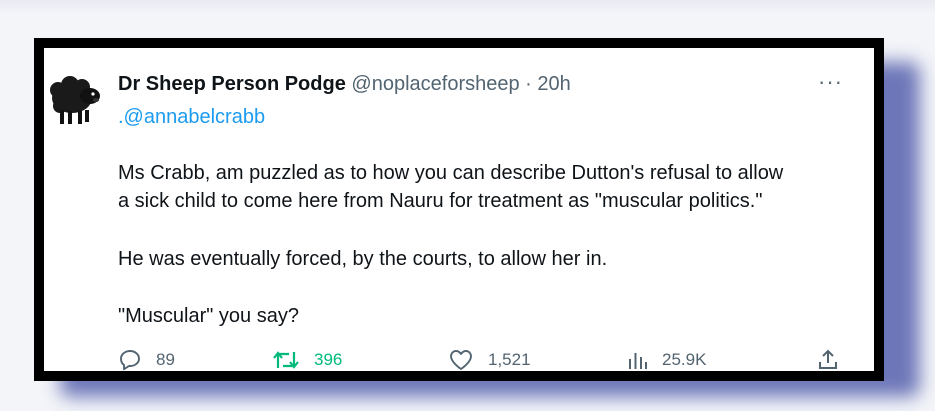 This screenshot has width=935, height=411. What do you see at coordinates (232, 84) in the screenshot?
I see `author-name: Dr Sheep Person Podge` at bounding box center [232, 84].